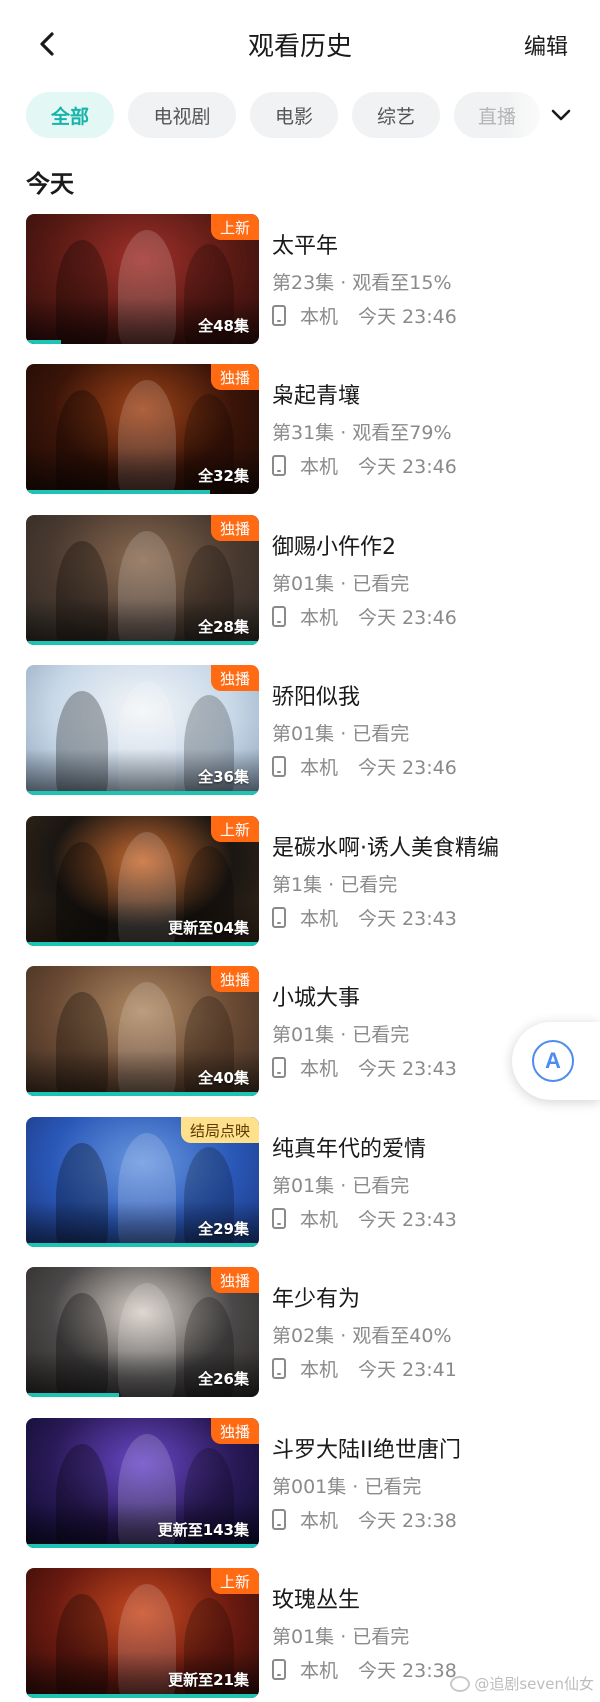 Image resolution: width=600 pixels, height=1702 pixels. I want to click on episode-count: 全28集, so click(223, 627).